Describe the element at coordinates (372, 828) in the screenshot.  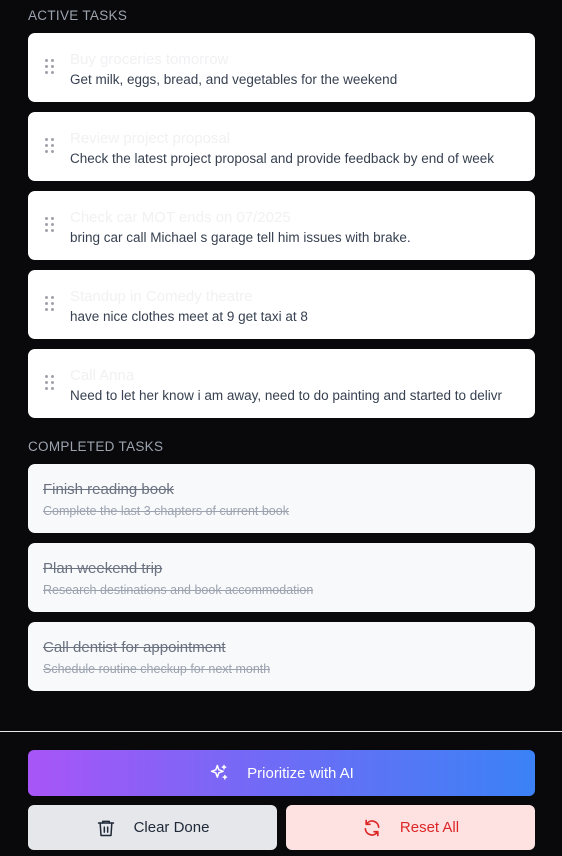
I see `refresh-icon` at that location.